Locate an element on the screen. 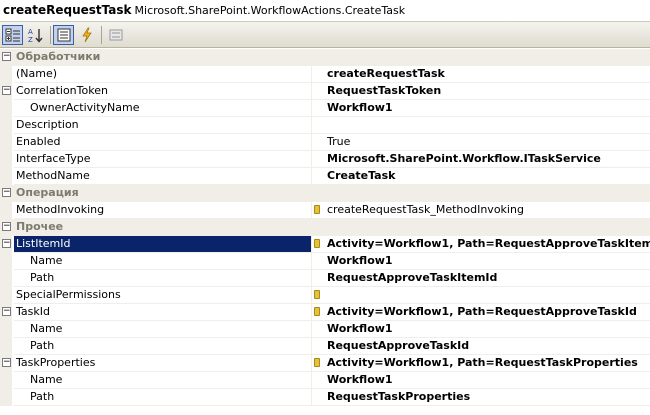  svg-text: A is located at coordinates (30, 32).